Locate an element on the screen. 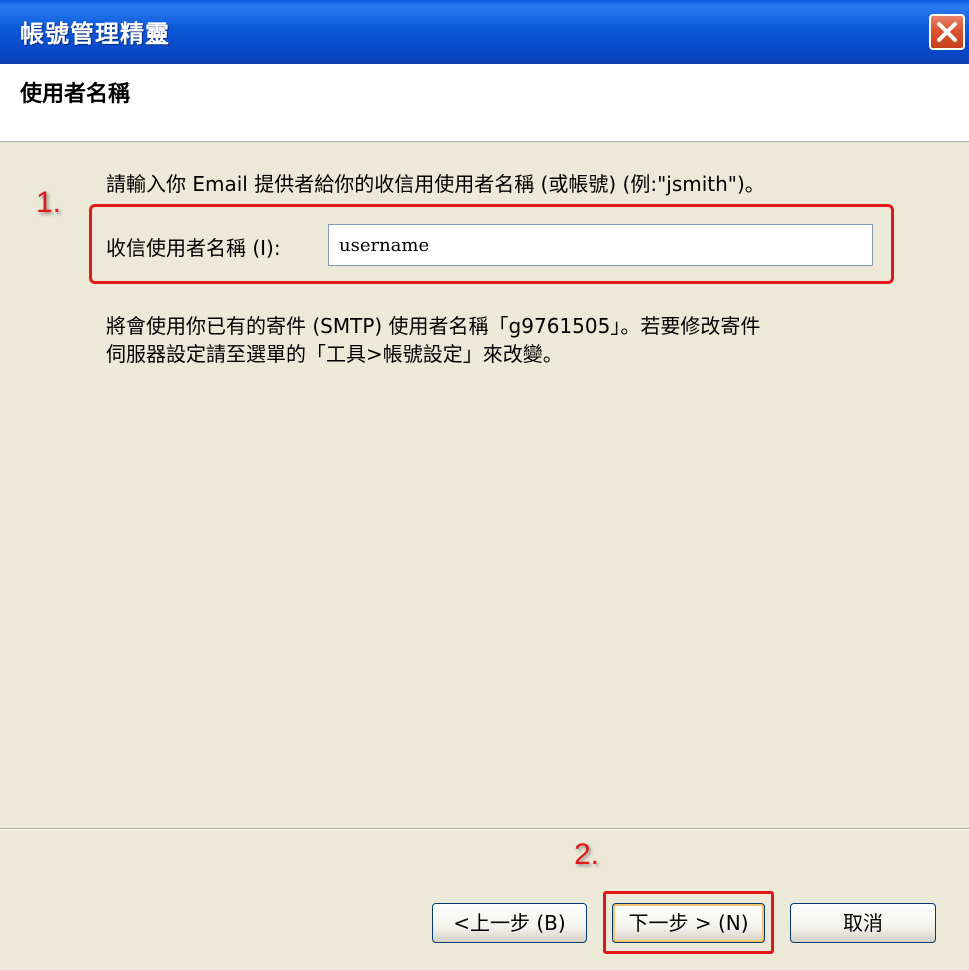  close-icon is located at coordinates (947, 32).